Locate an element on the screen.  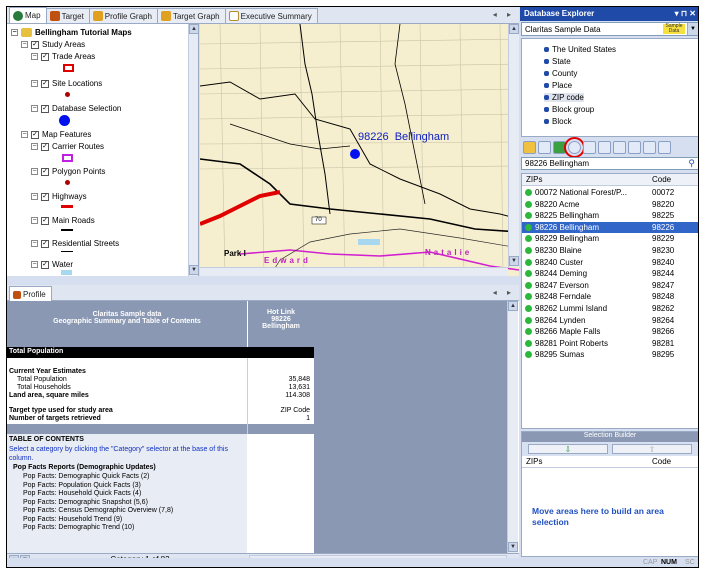
tab-target-graph: Target Graph is located at coordinates (191, 15).